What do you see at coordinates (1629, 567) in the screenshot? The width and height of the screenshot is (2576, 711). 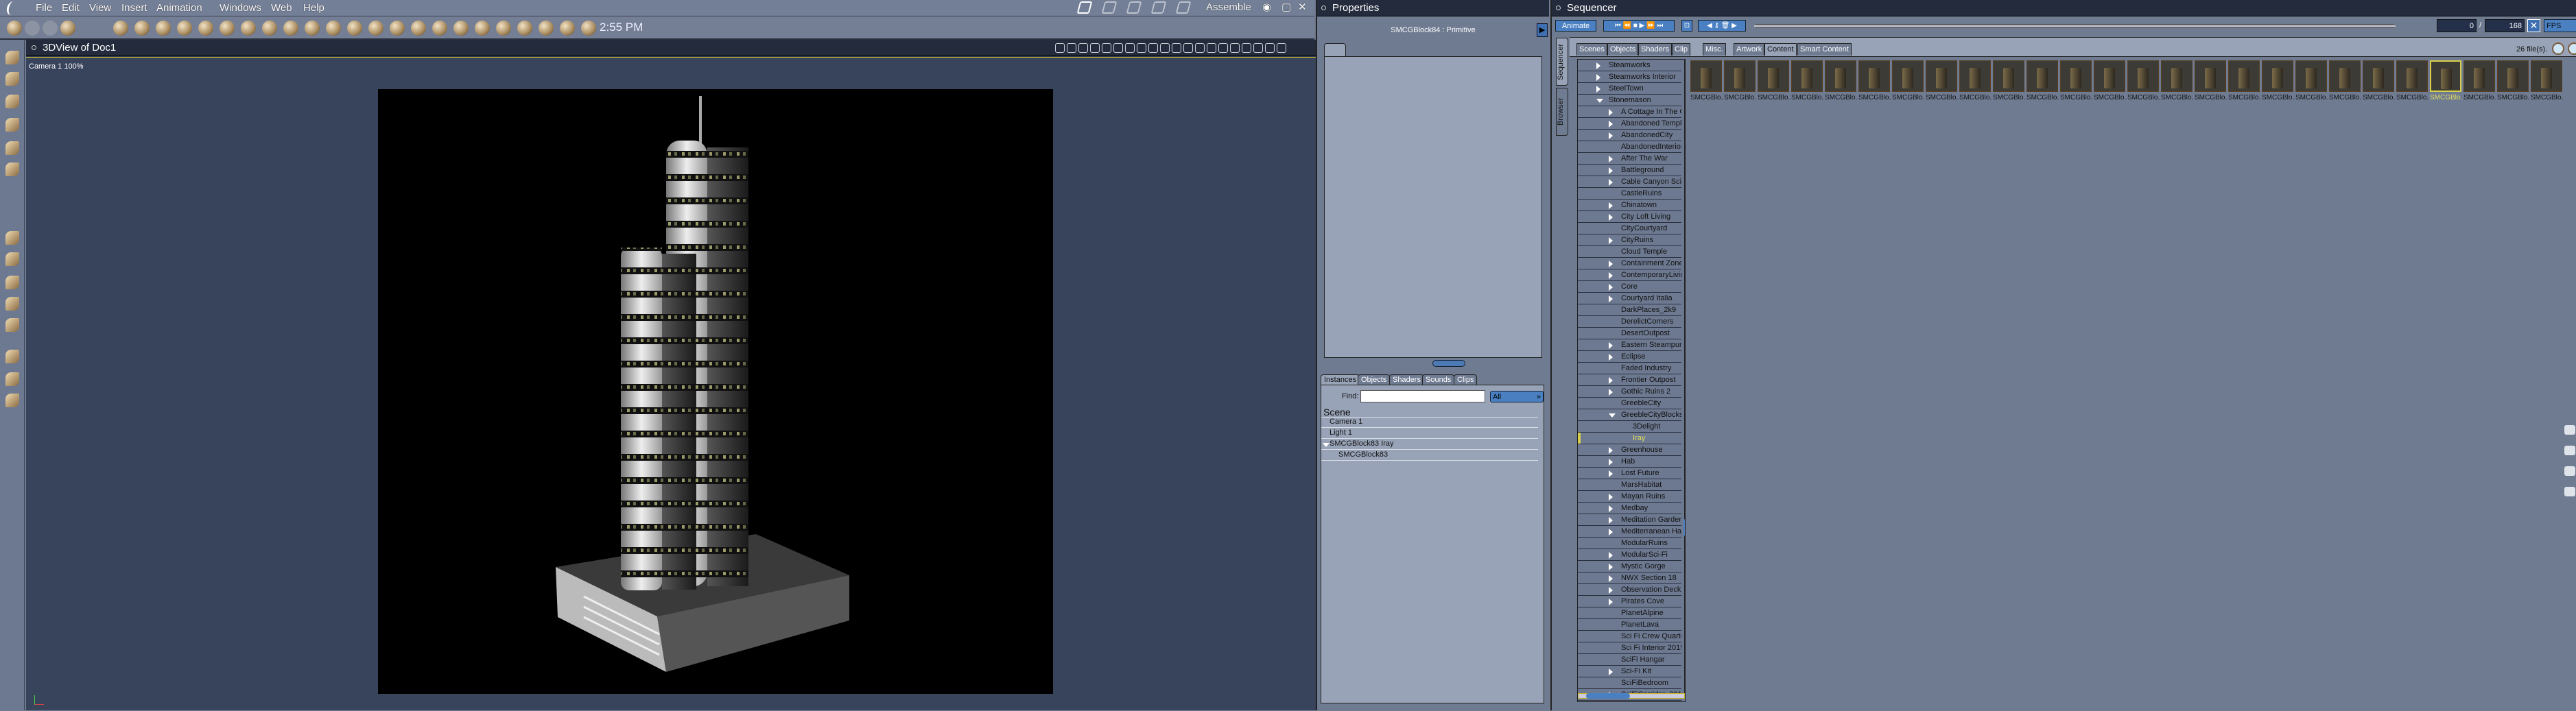 I see `tree-item: Mystic Gorge` at bounding box center [1629, 567].